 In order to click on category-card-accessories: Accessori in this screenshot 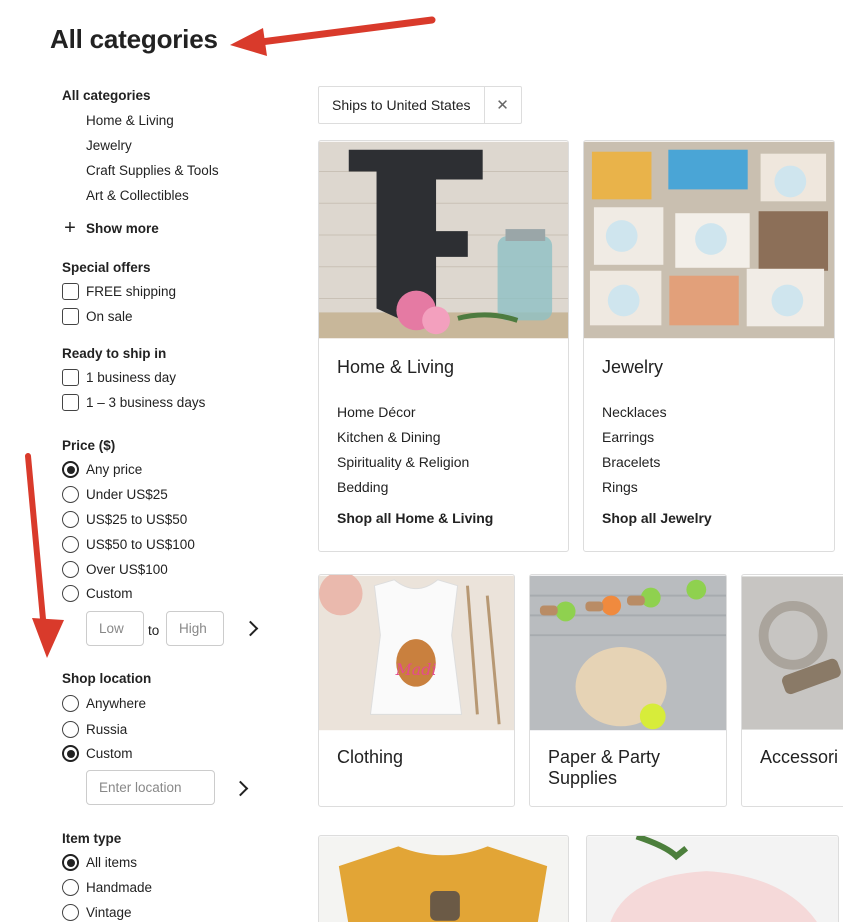, I will do `click(792, 690)`.